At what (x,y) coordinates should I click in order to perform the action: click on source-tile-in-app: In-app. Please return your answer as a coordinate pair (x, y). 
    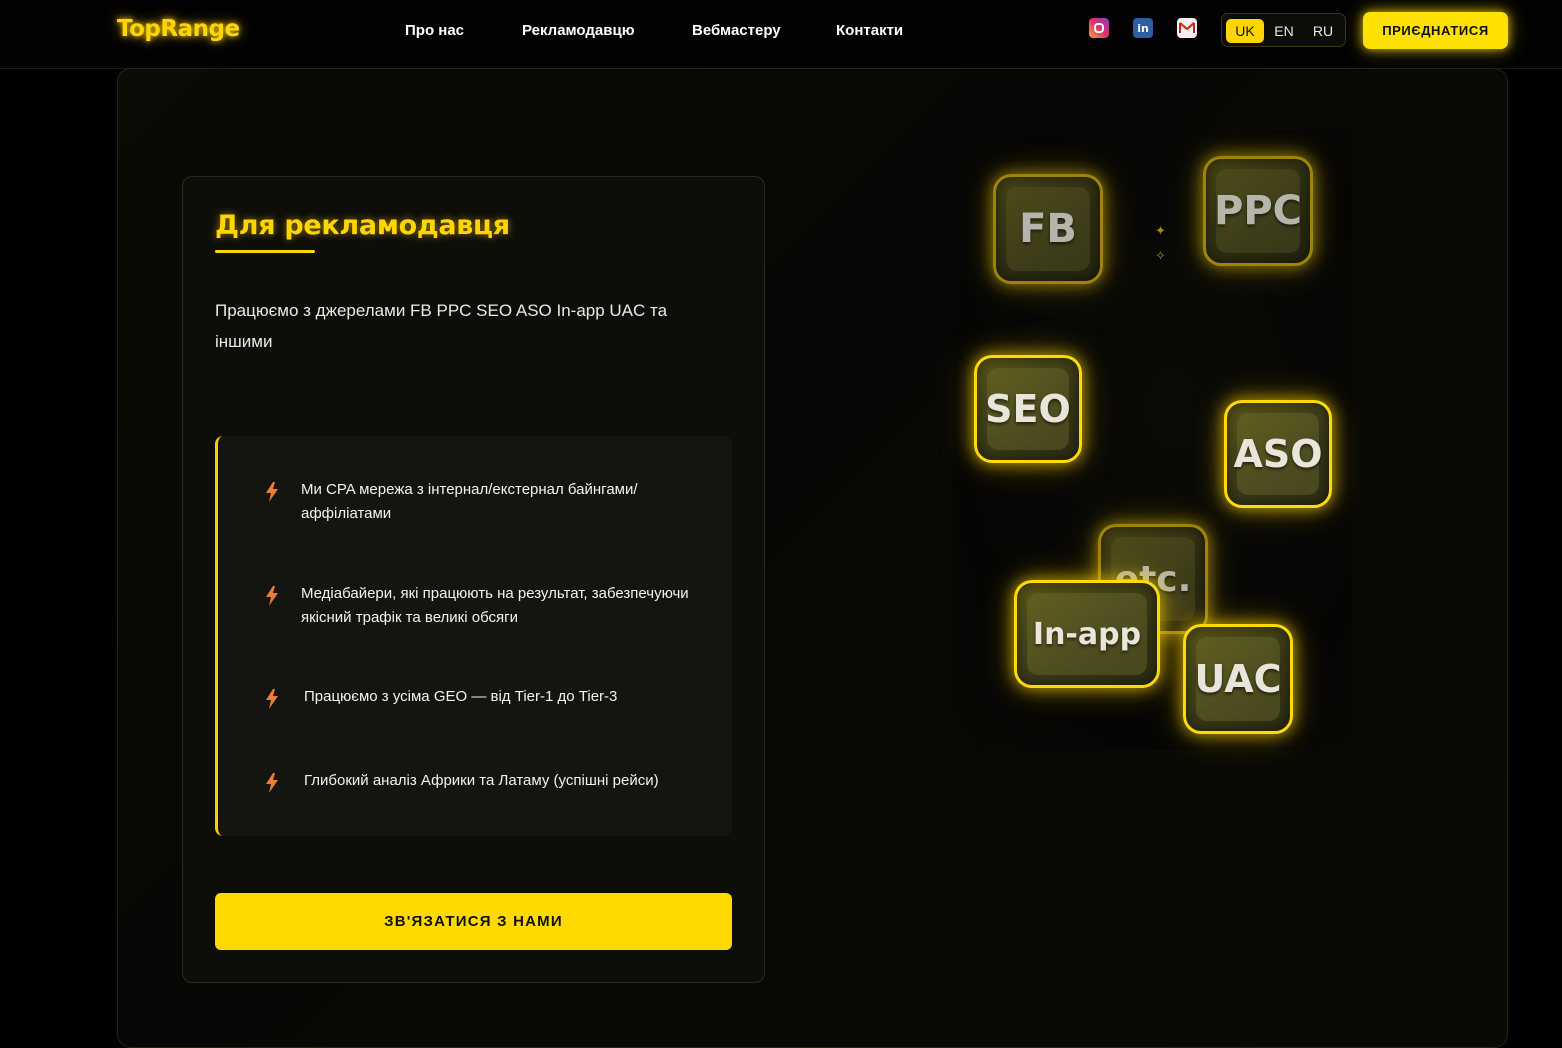
    Looking at the image, I should click on (1087, 634).